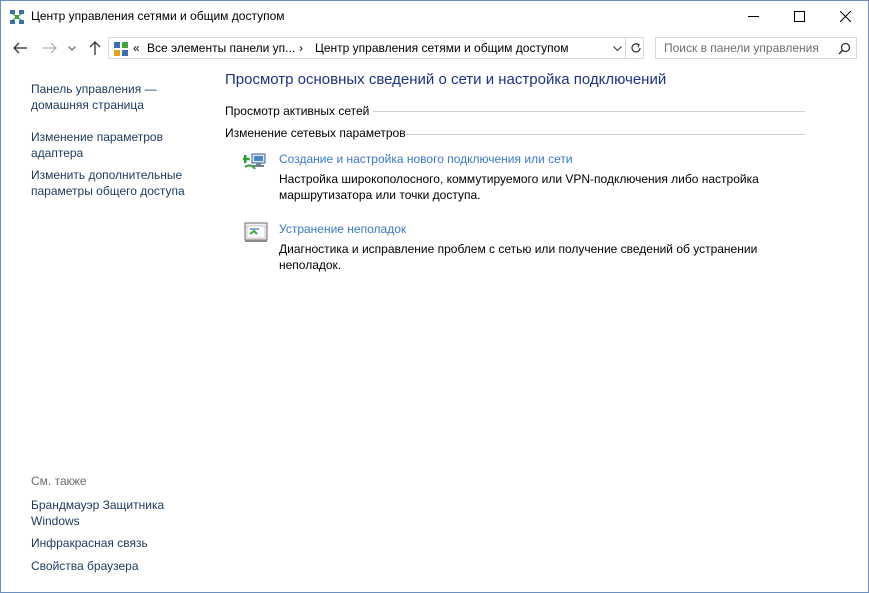  What do you see at coordinates (106, 513) in the screenshot?
I see `see-also-firewall: Брандмауэр Защитника Windows` at bounding box center [106, 513].